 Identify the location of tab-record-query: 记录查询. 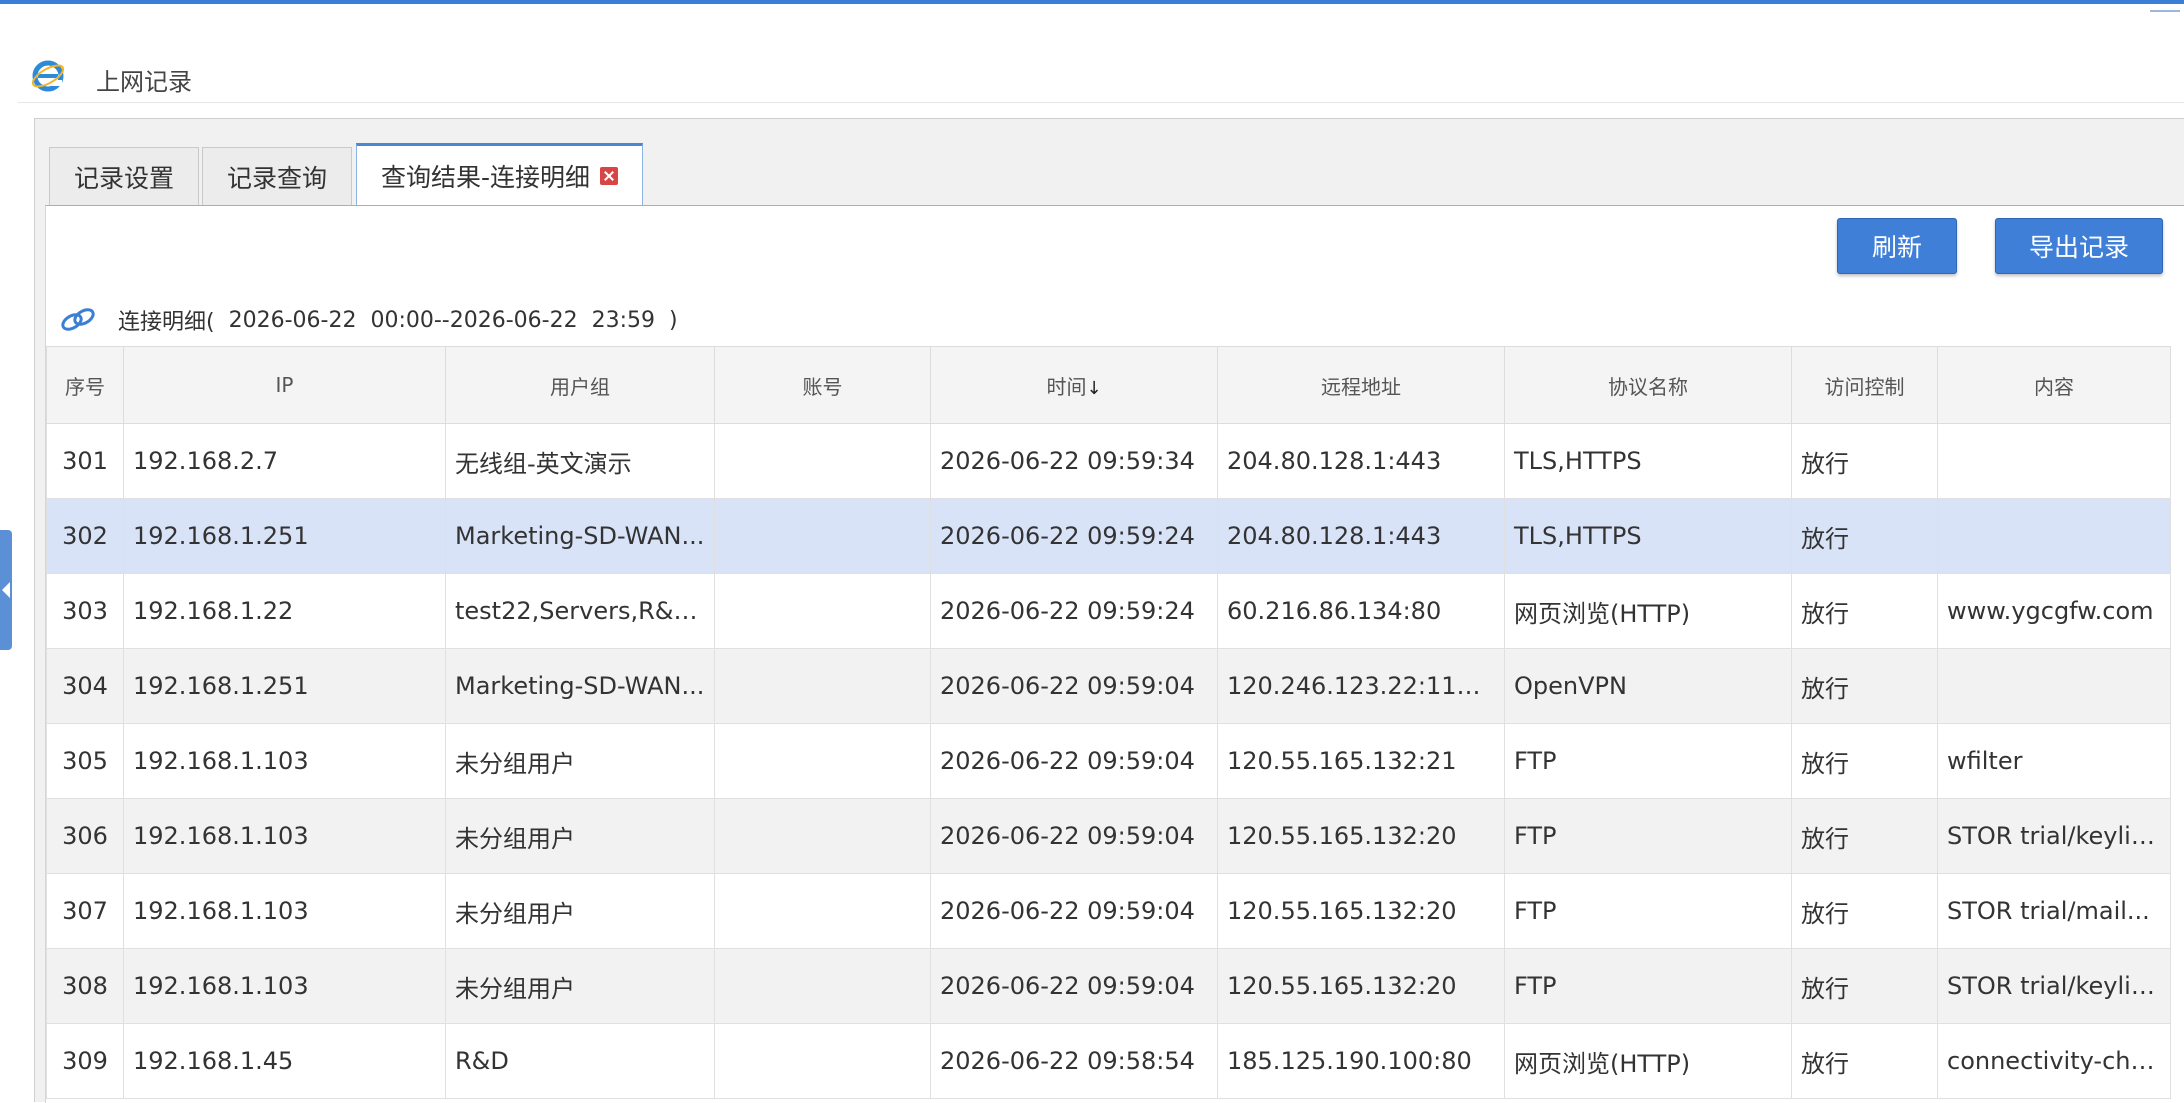
(277, 176).